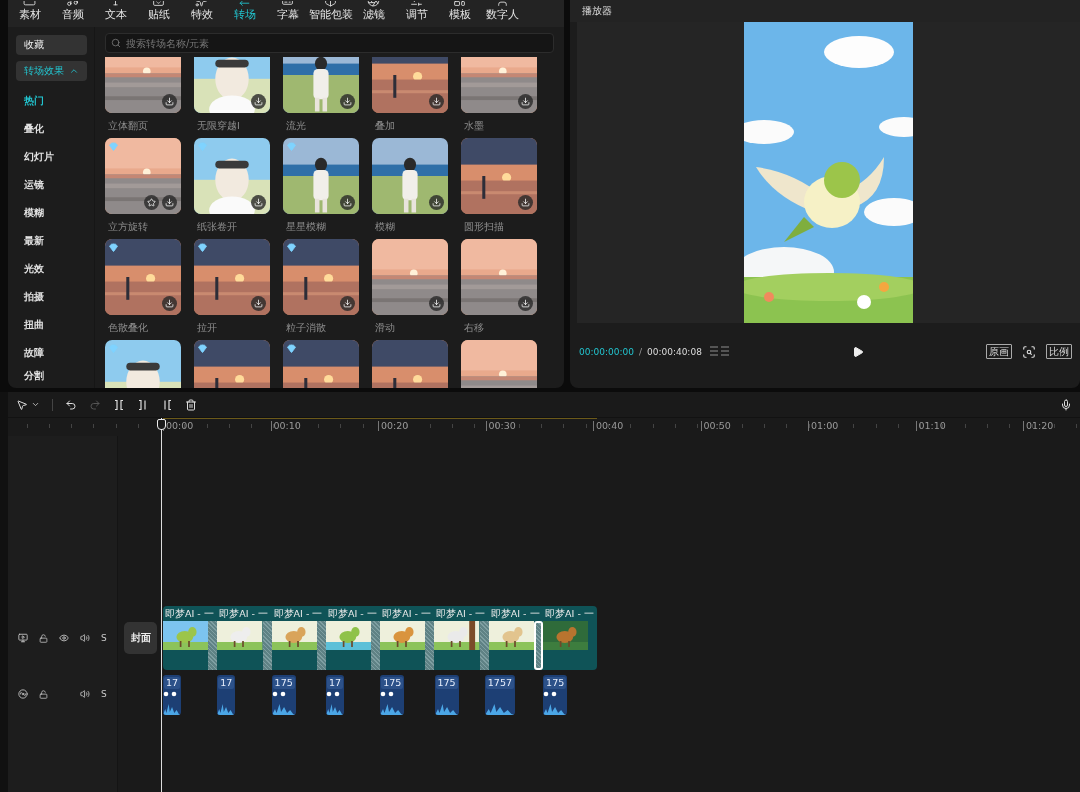 The height and width of the screenshot is (792, 1080). Describe the element at coordinates (51, 71) in the screenshot. I see `category-group: 转场效果` at that location.